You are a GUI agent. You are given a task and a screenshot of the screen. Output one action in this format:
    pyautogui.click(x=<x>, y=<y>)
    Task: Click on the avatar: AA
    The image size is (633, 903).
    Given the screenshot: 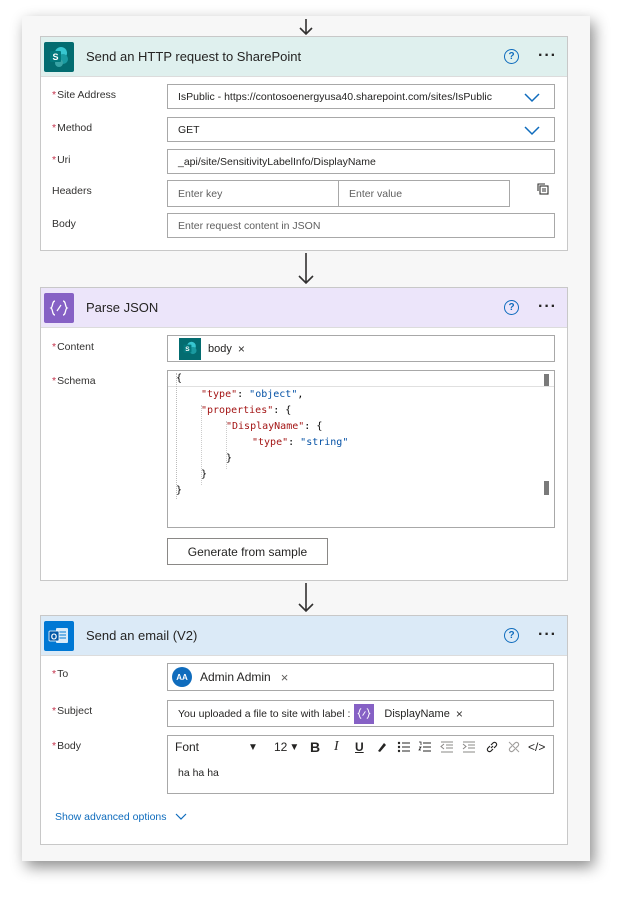 What is the action you would take?
    pyautogui.click(x=182, y=677)
    